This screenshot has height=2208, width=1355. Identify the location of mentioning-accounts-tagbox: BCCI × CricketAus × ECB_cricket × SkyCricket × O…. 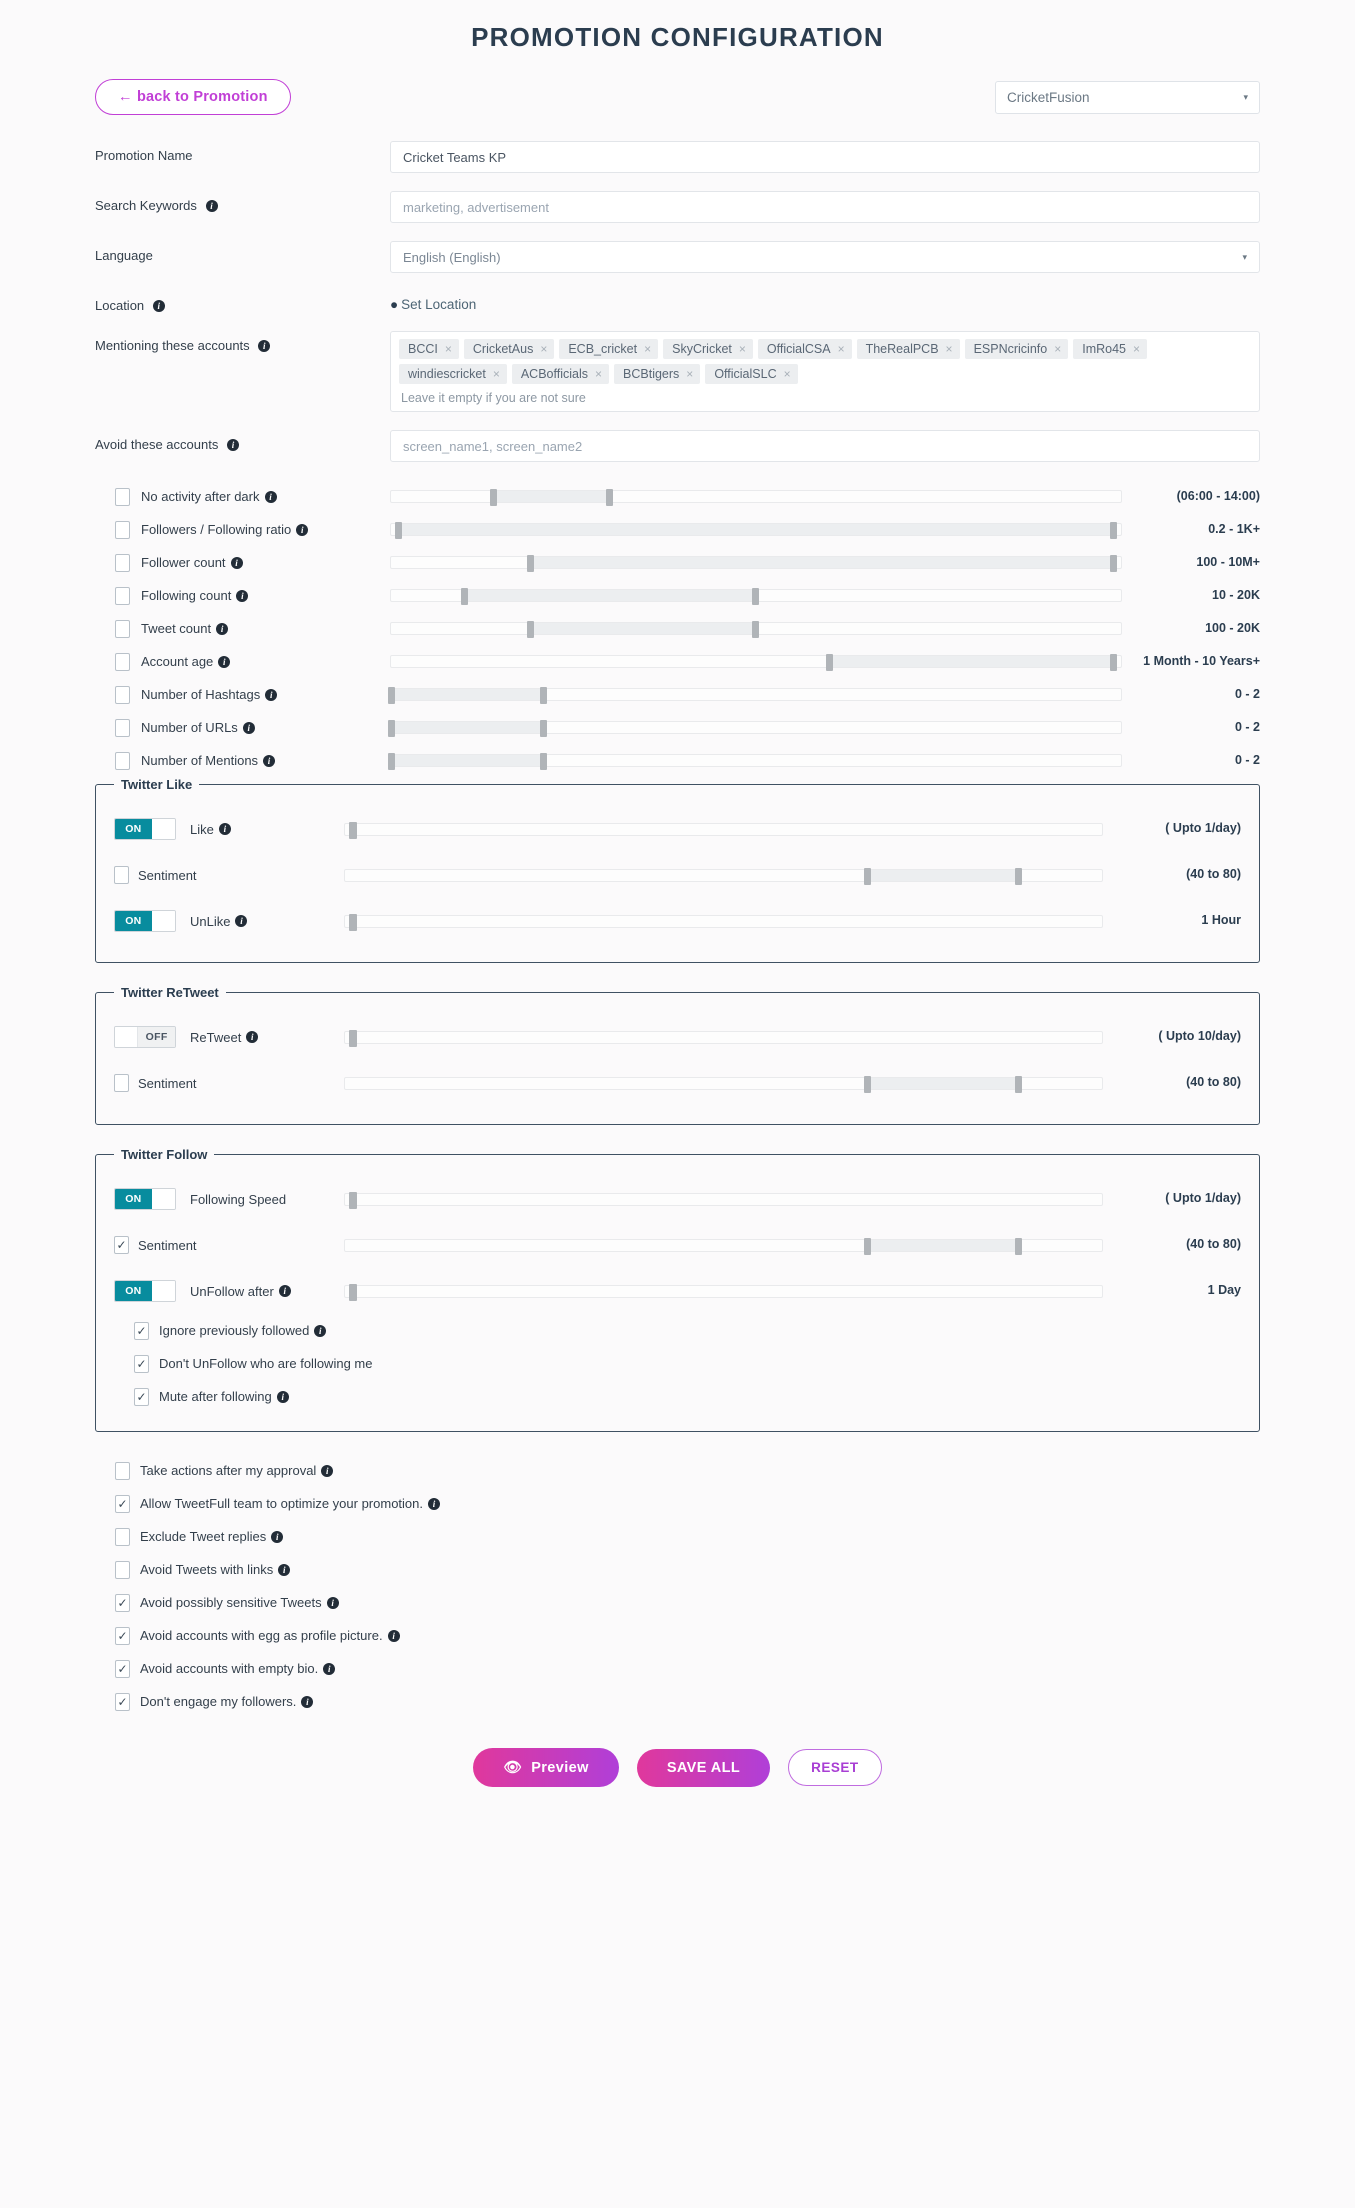
(825, 371).